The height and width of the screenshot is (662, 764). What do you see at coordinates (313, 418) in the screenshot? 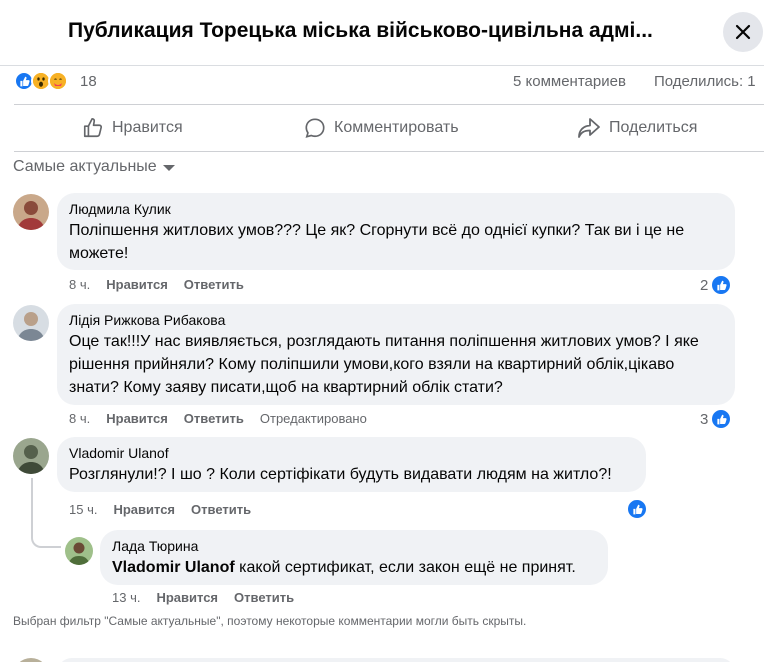
I see `edited-label: Отредактировано` at bounding box center [313, 418].